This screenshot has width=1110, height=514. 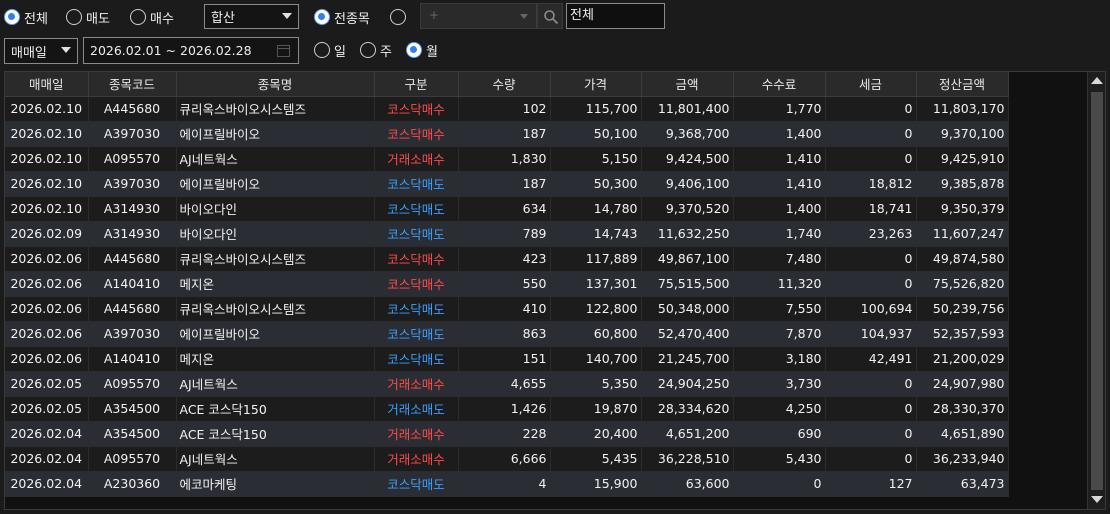 I want to click on cell-qty: 1,426, so click(x=504, y=409).